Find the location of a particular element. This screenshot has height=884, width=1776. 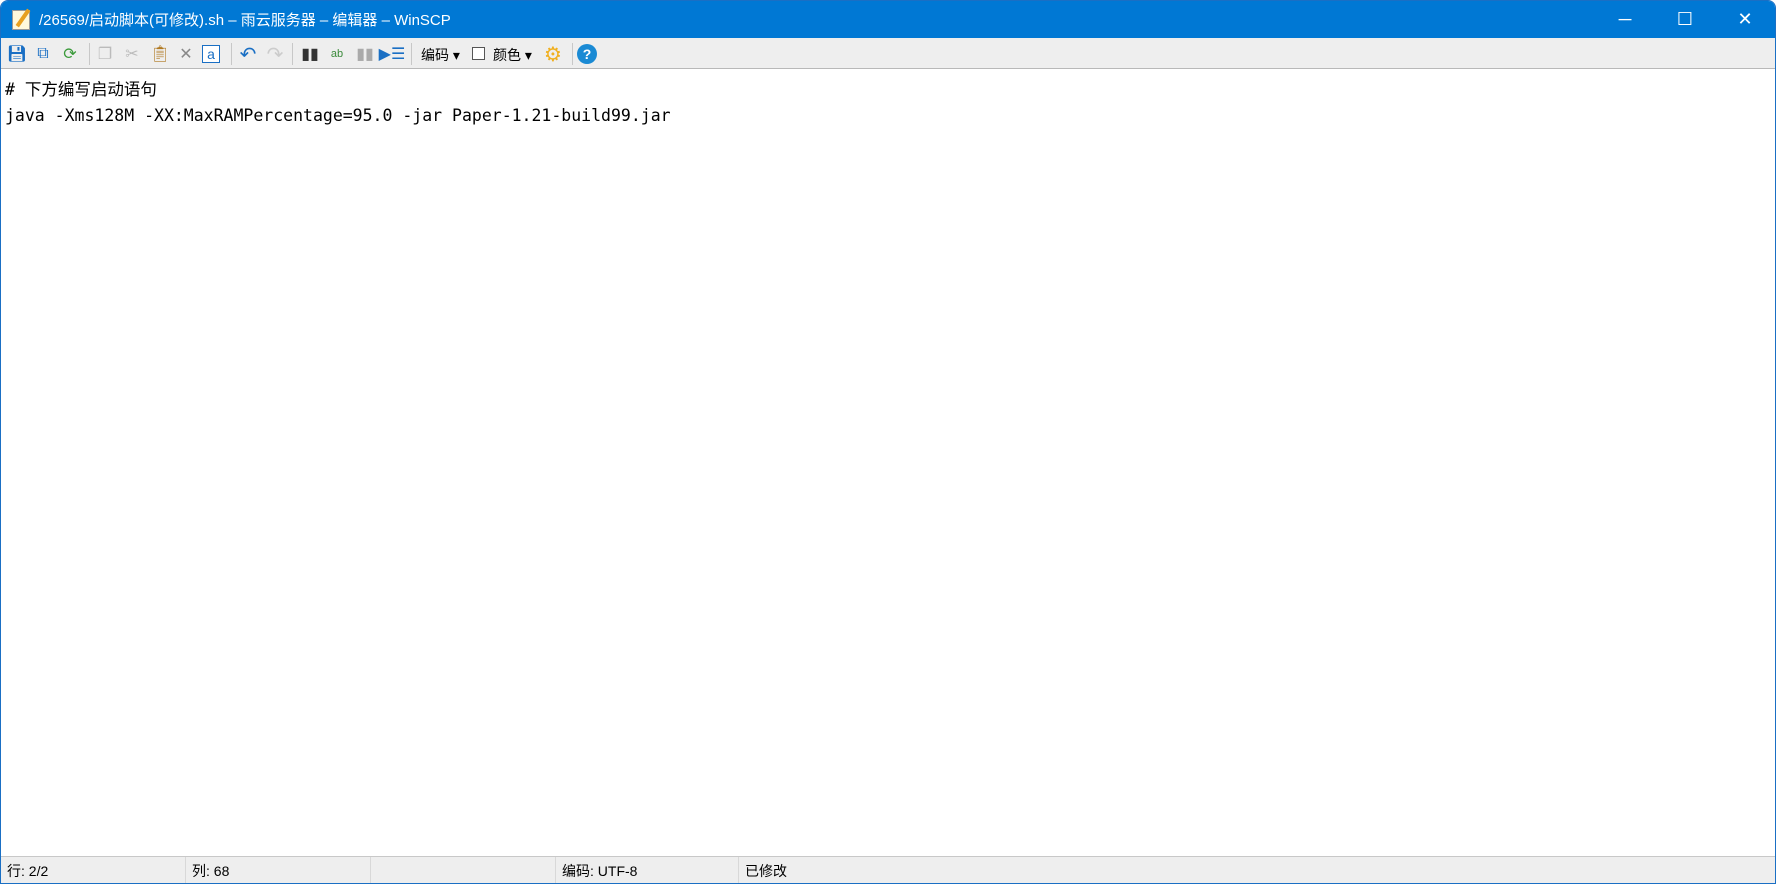

copy-icon: ❐ is located at coordinates (105, 54).